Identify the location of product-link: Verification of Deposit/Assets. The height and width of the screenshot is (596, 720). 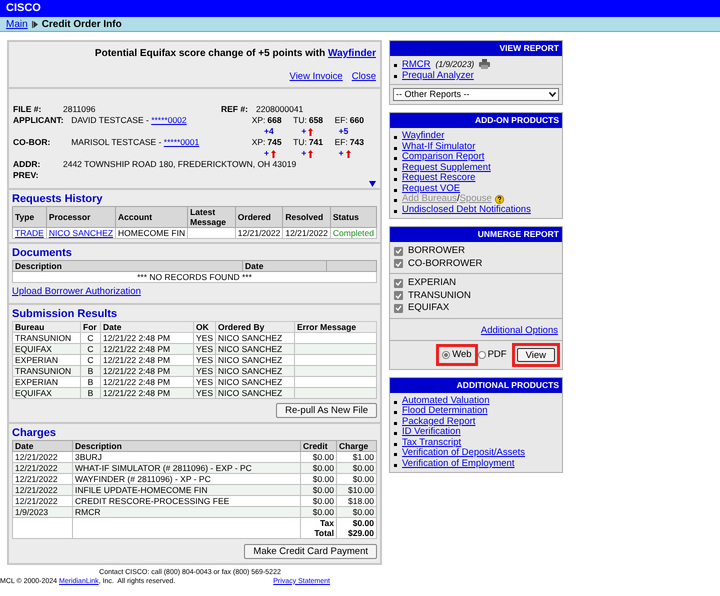
(464, 453).